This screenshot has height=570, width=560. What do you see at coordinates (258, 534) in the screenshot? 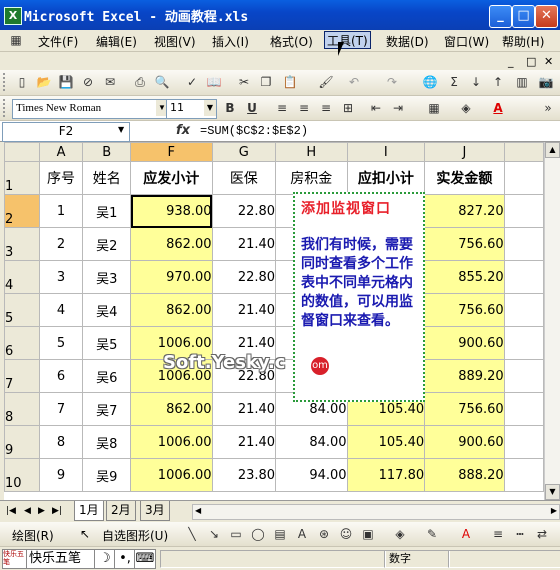
I see `oval-icon: ◯` at bounding box center [258, 534].